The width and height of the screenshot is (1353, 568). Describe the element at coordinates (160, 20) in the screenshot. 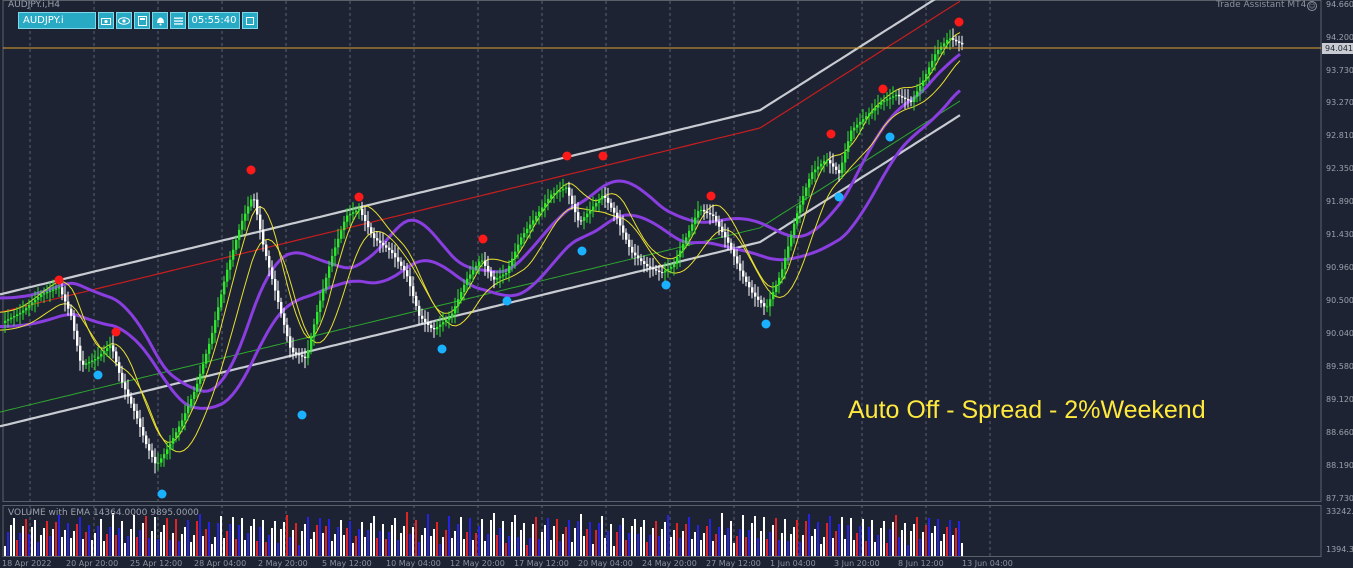

I see `bell-icon` at that location.